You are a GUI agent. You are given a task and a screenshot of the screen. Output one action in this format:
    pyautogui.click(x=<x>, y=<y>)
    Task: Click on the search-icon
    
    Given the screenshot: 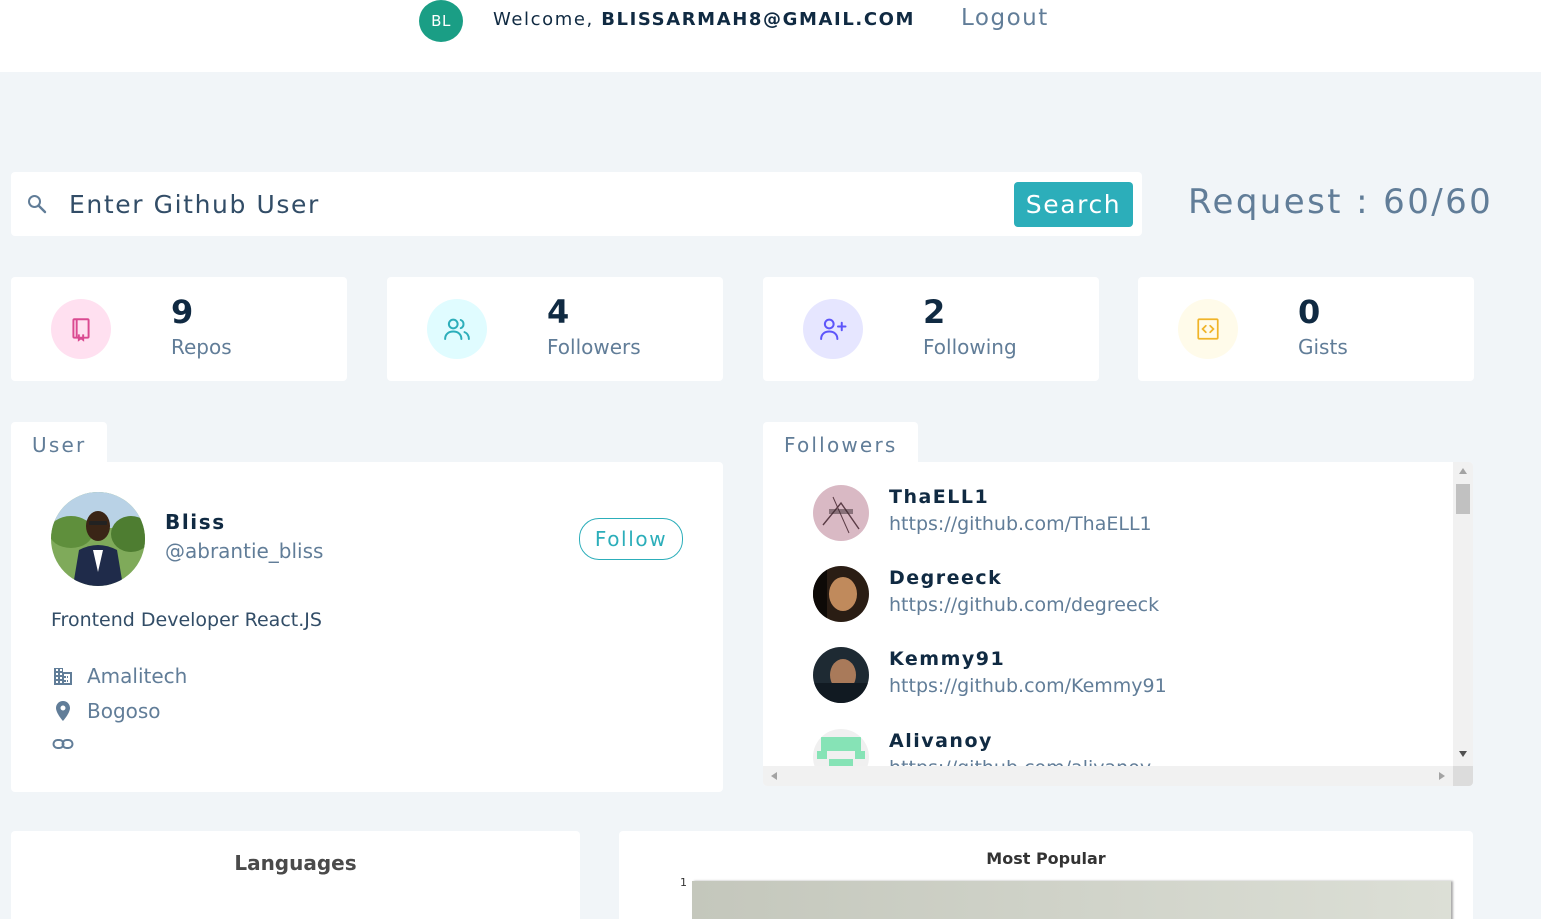 What is the action you would take?
    pyautogui.click(x=37, y=204)
    